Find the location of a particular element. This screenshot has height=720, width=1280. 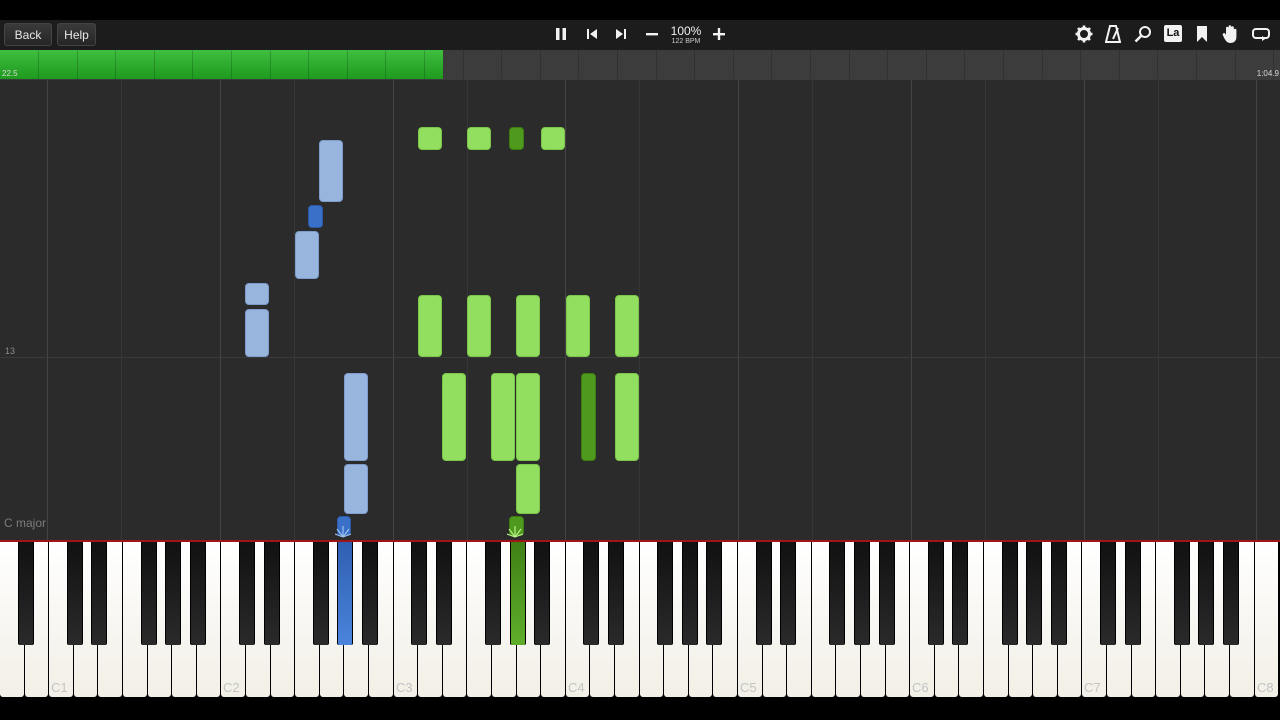

octave-label: C3 is located at coordinates (404, 687).